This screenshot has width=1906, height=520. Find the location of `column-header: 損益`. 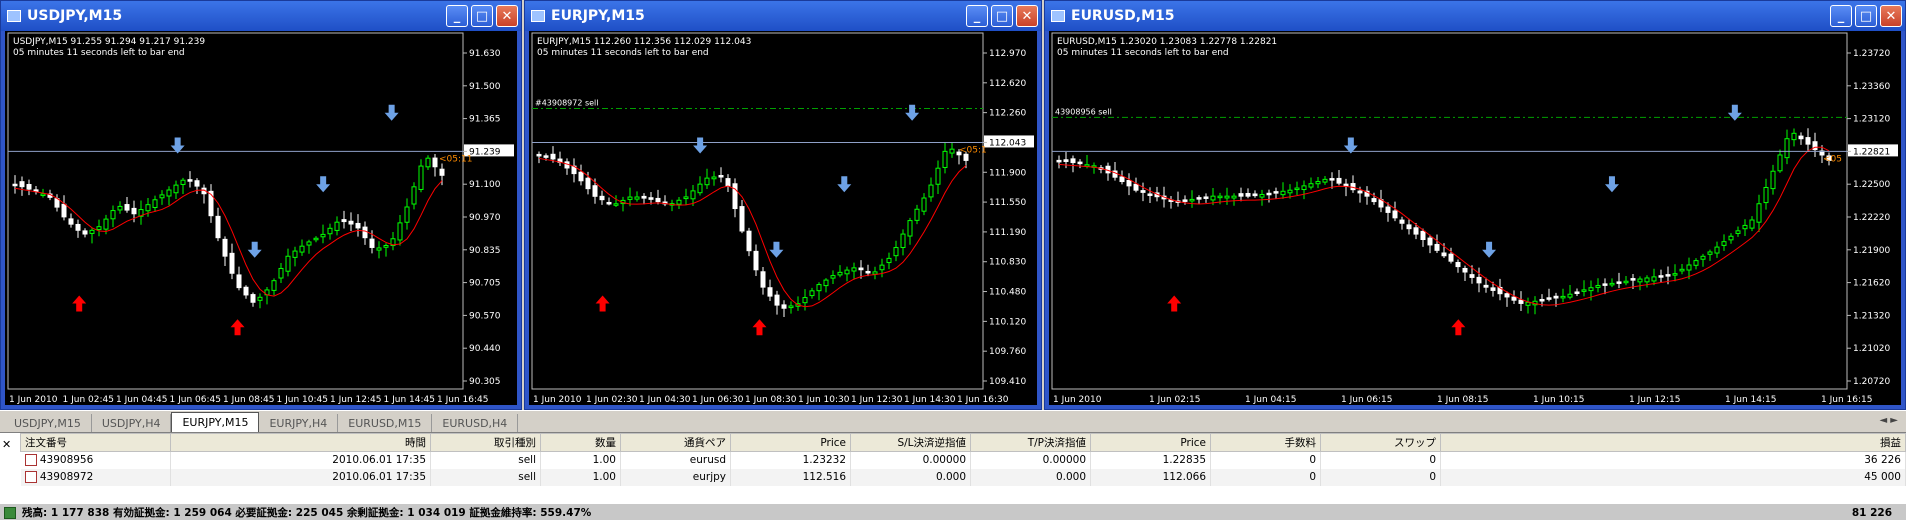

column-header: 損益 is located at coordinates (1673, 442).